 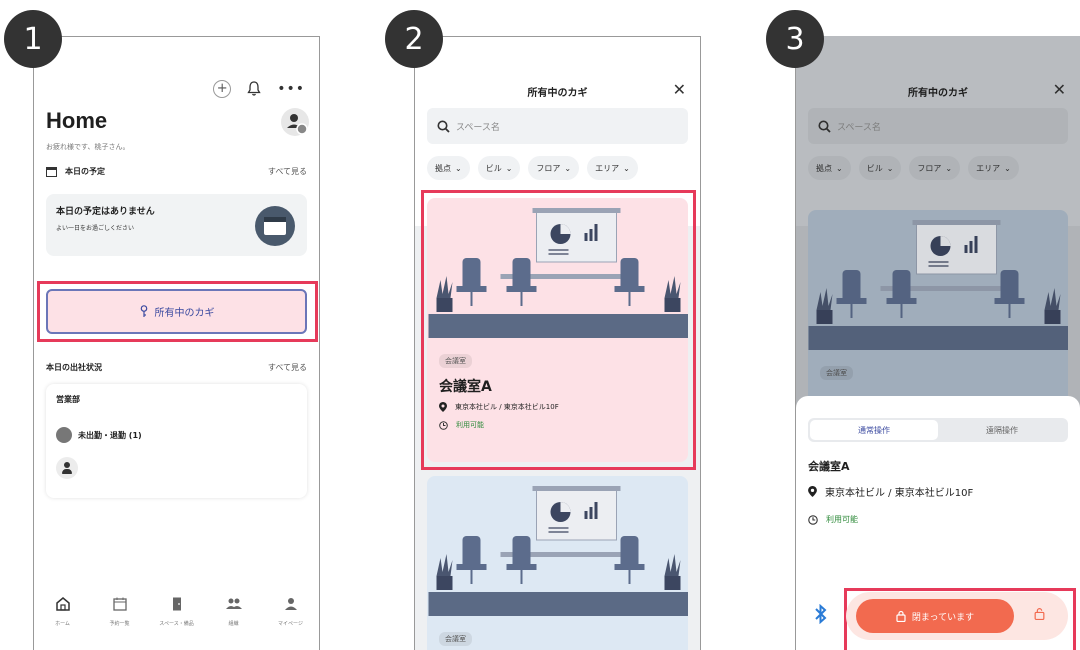 What do you see at coordinates (176, 624) in the screenshot?
I see `nav-label-spaces: スペース・備品` at bounding box center [176, 624].